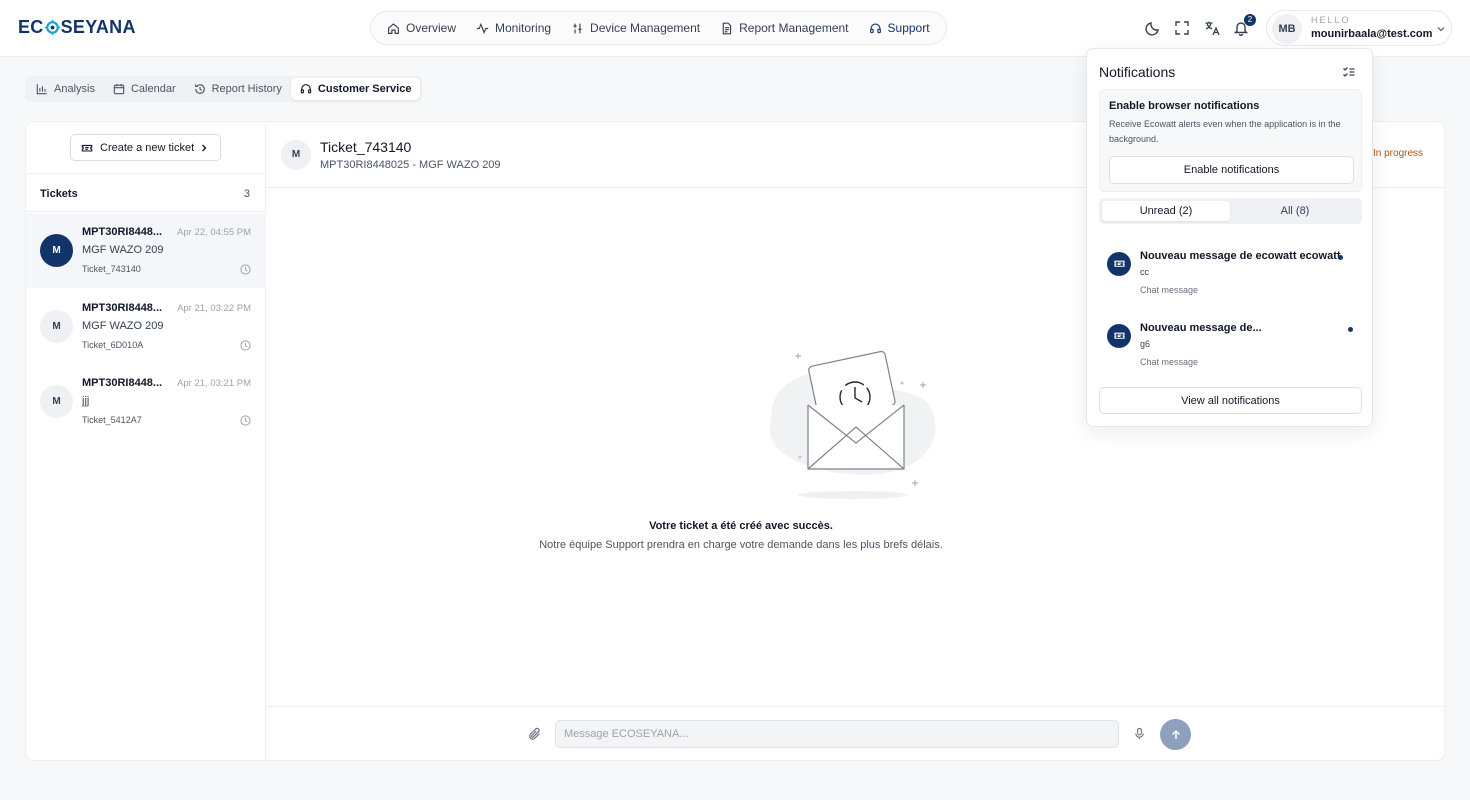 The width and height of the screenshot is (1470, 800). What do you see at coordinates (1287, 29) in the screenshot?
I see `avatar: MB` at bounding box center [1287, 29].